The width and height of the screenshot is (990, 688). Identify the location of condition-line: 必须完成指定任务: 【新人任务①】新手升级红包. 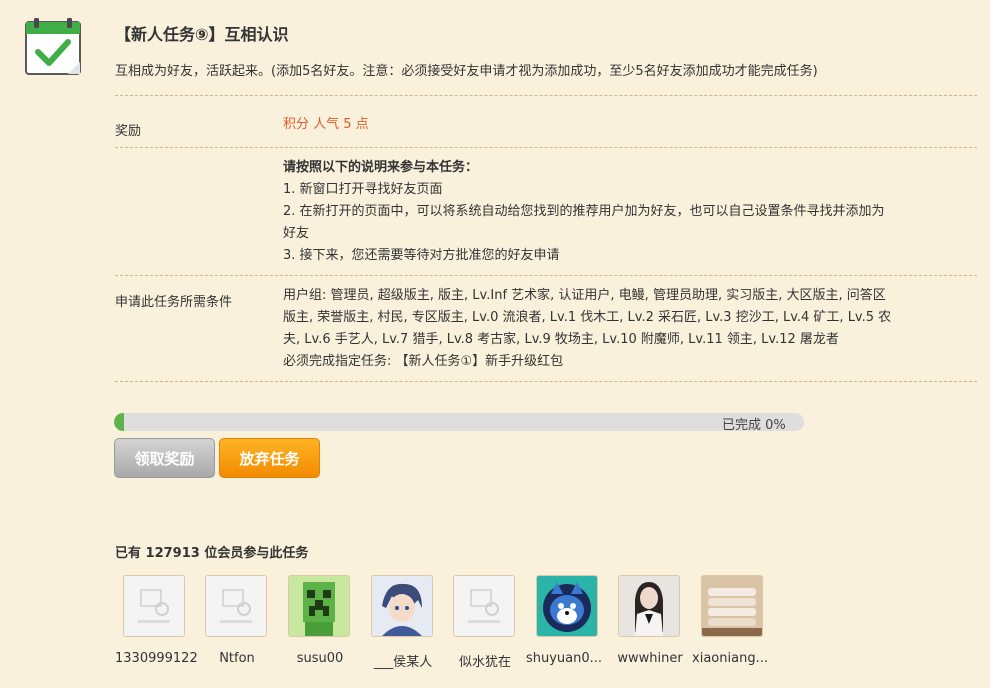
(423, 361).